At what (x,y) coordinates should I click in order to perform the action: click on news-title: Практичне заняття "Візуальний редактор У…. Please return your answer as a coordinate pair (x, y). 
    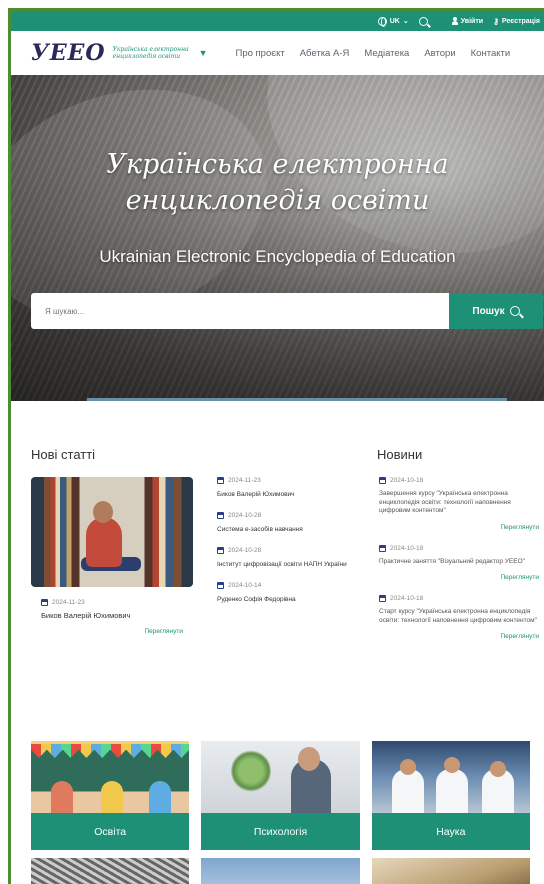
    Looking at the image, I should click on (459, 562).